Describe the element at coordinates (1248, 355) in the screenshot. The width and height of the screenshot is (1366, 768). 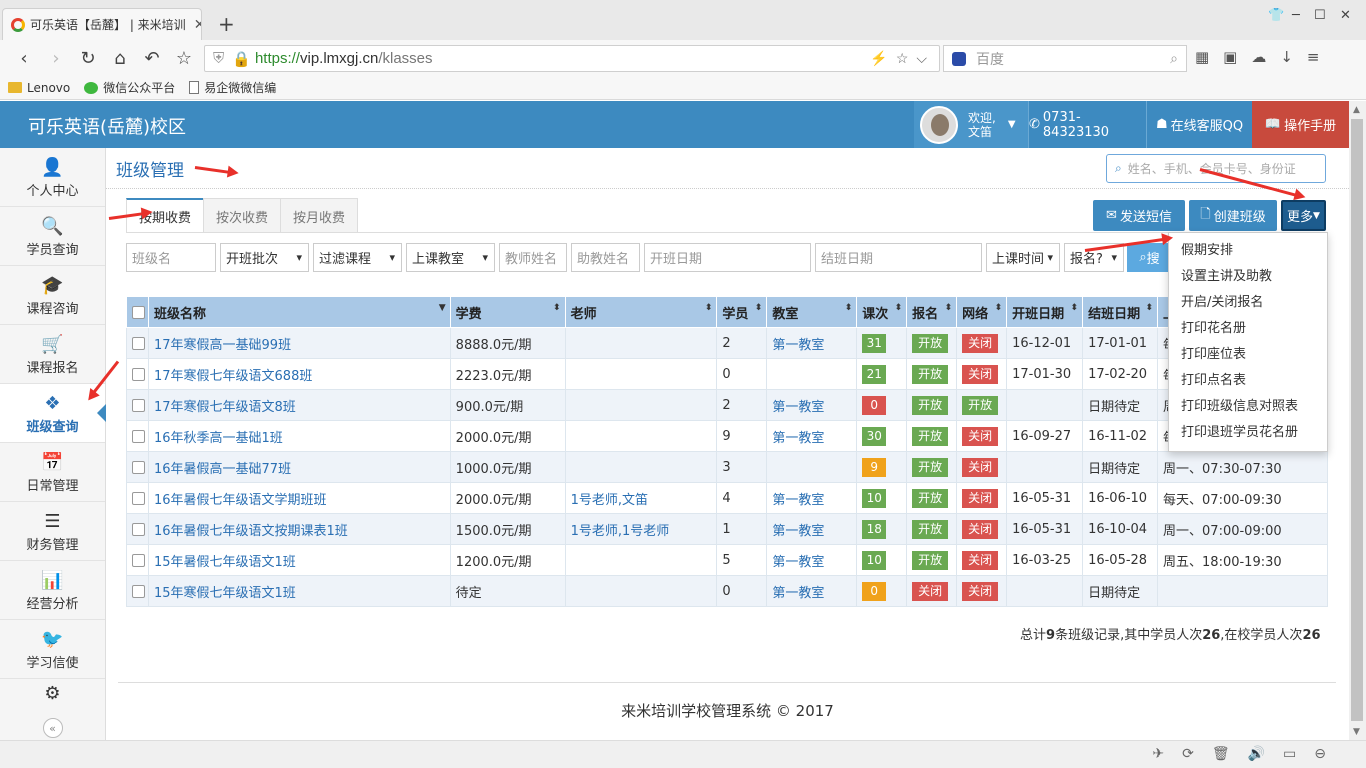
I see `menu-item-print-seating: 打印座位表` at that location.